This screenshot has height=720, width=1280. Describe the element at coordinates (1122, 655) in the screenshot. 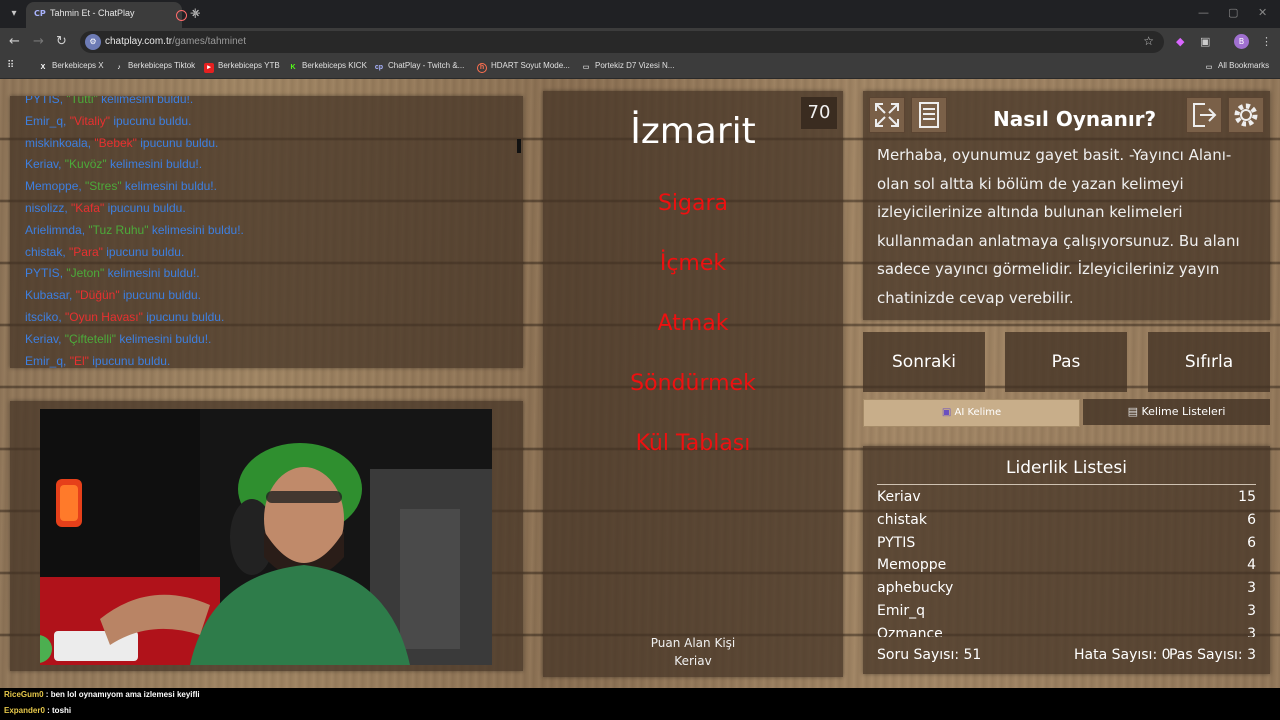

I see `error-count: Hata Sayısı: 0` at that location.